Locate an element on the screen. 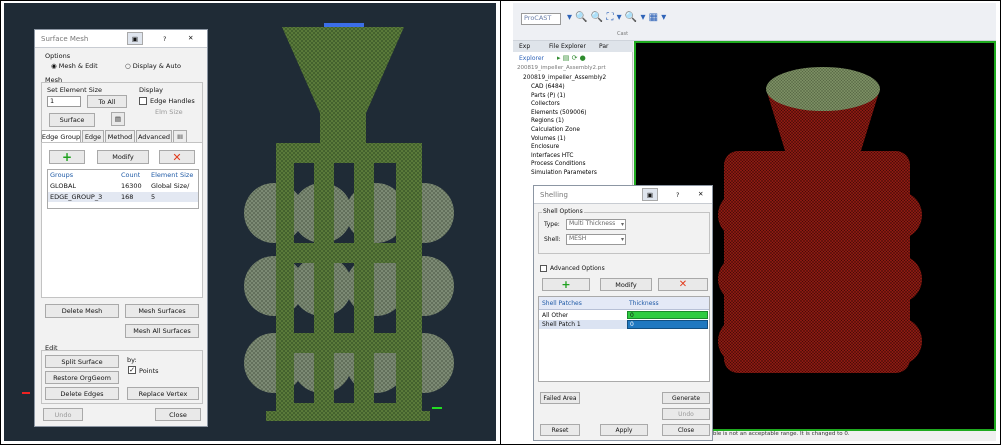 The width and height of the screenshot is (1001, 445). tree-item: Volumes (1) is located at coordinates (564, 140).